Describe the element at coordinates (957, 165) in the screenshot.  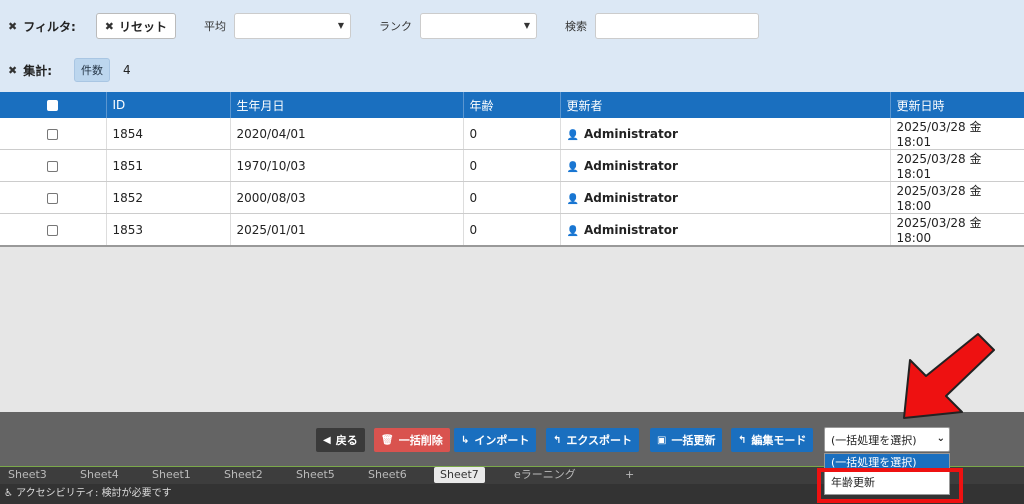
I see `cell-updated-at: 2025/03/28 金 18:01` at that location.